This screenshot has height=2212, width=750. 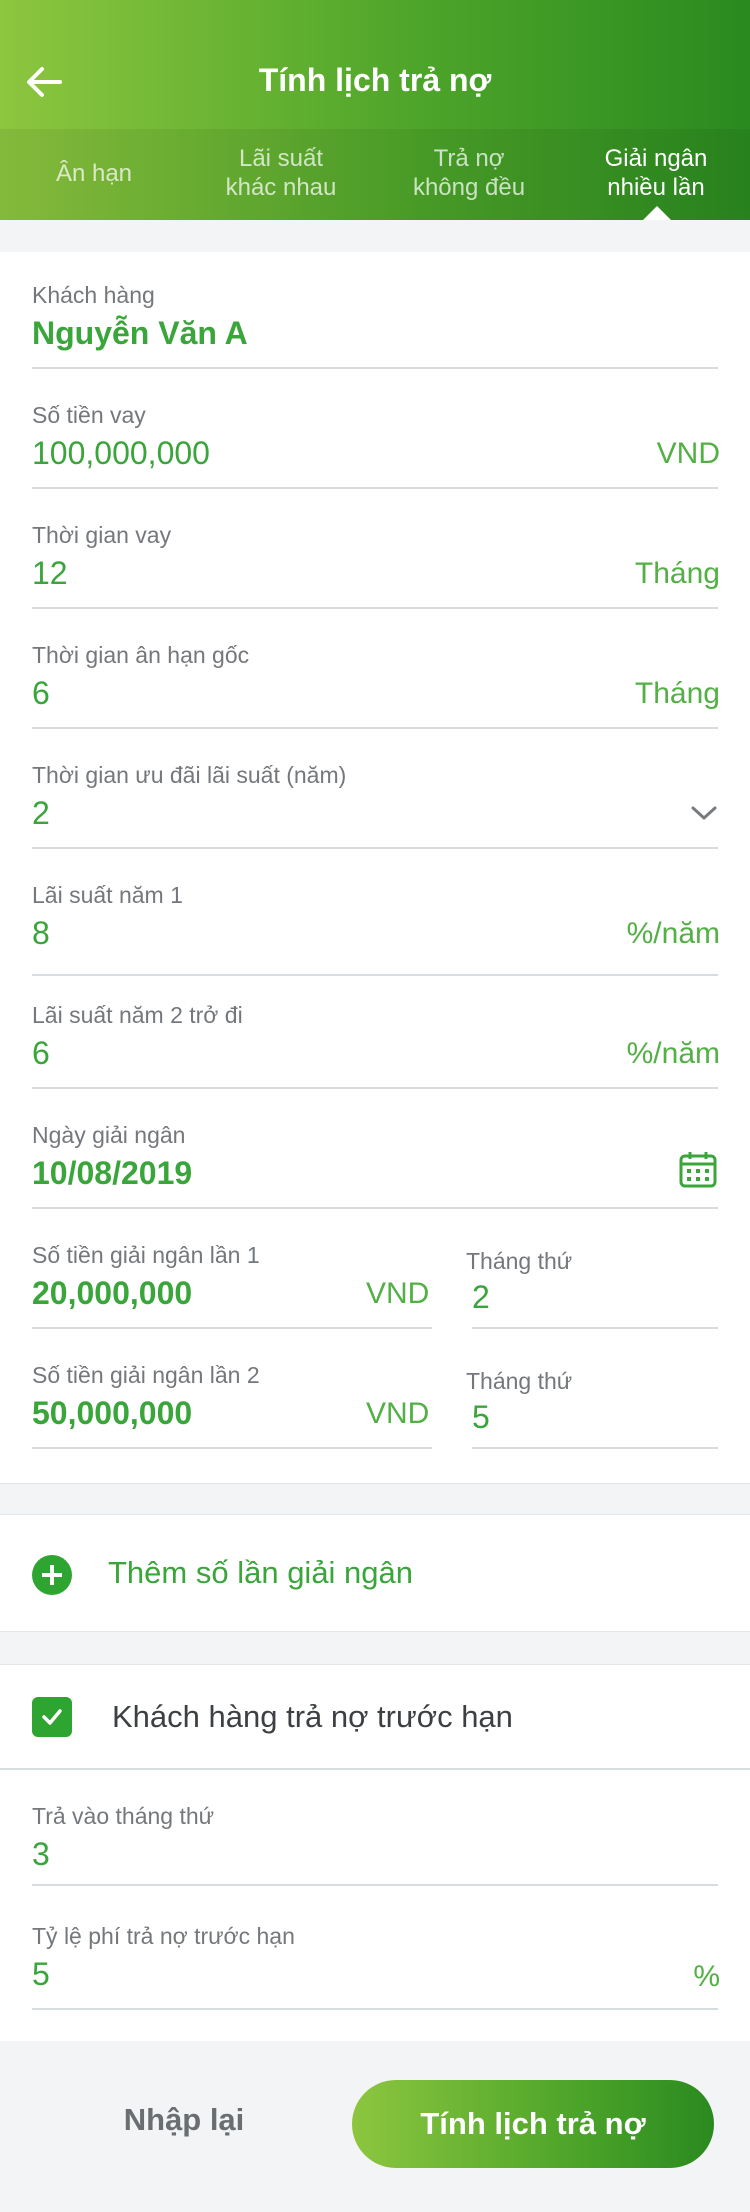 What do you see at coordinates (141, 655) in the screenshot?
I see `grace-period-label: Thời gian ân hạn gốc` at bounding box center [141, 655].